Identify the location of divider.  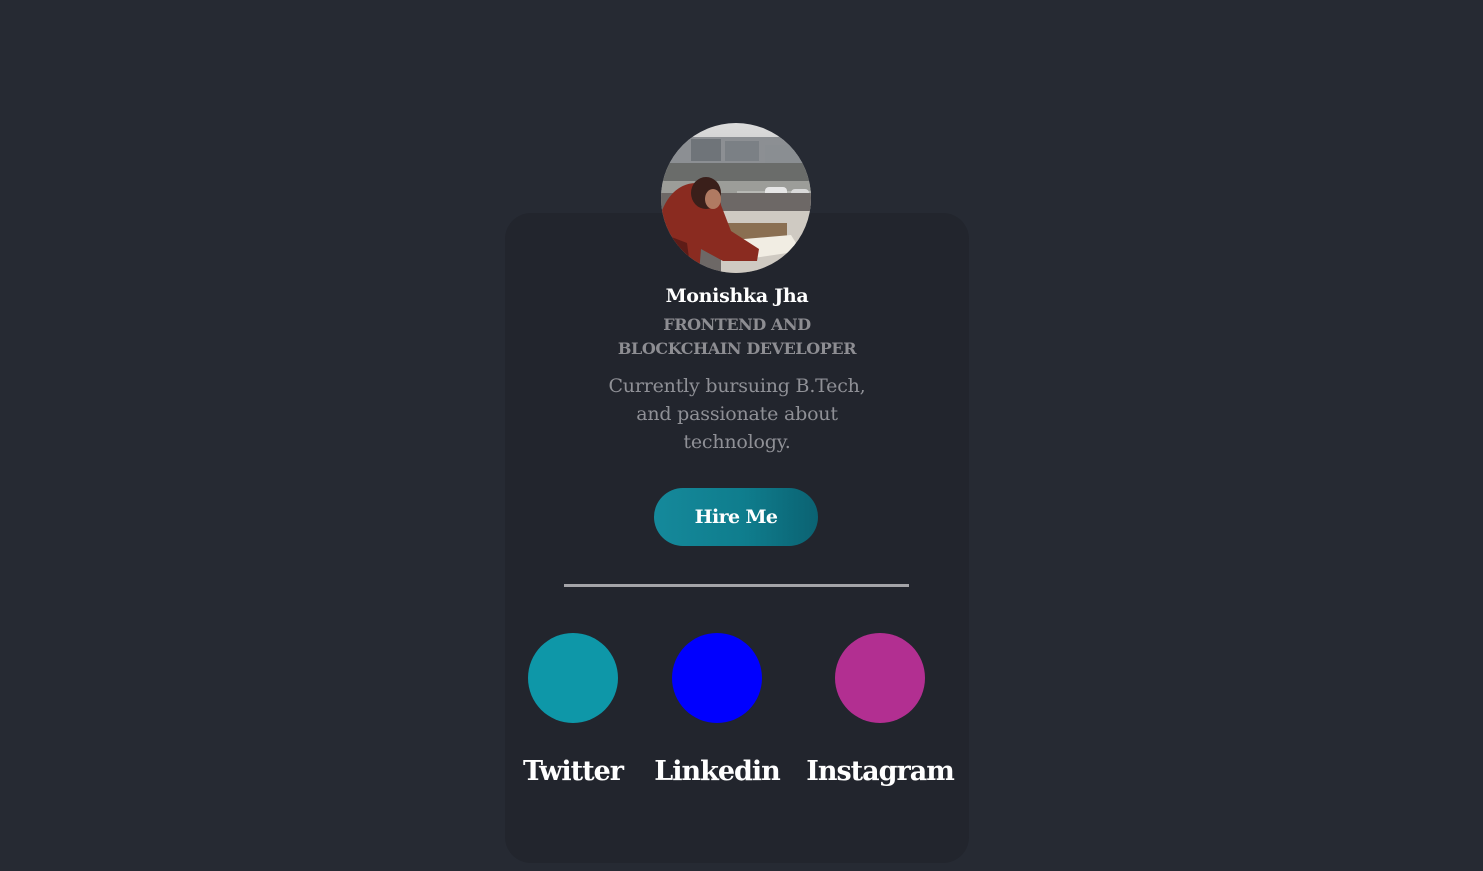
(736, 585).